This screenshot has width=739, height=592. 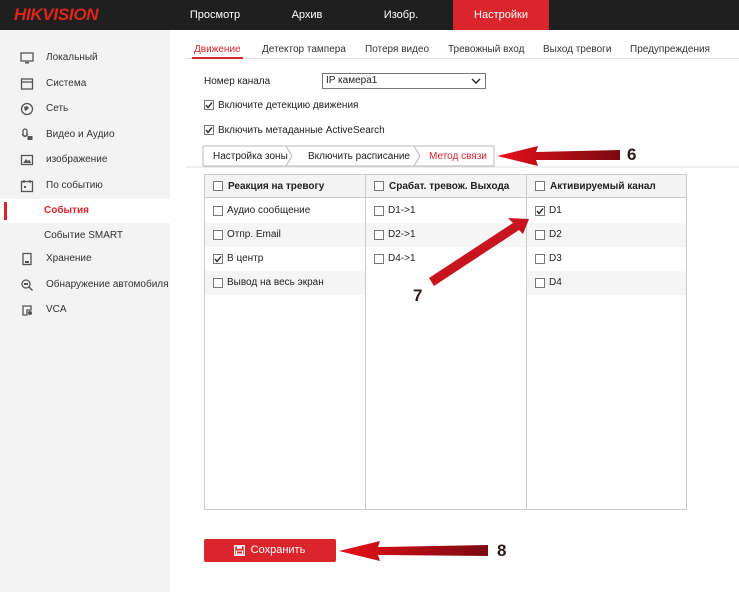 I want to click on annotation-label-7: 7, so click(x=418, y=295).